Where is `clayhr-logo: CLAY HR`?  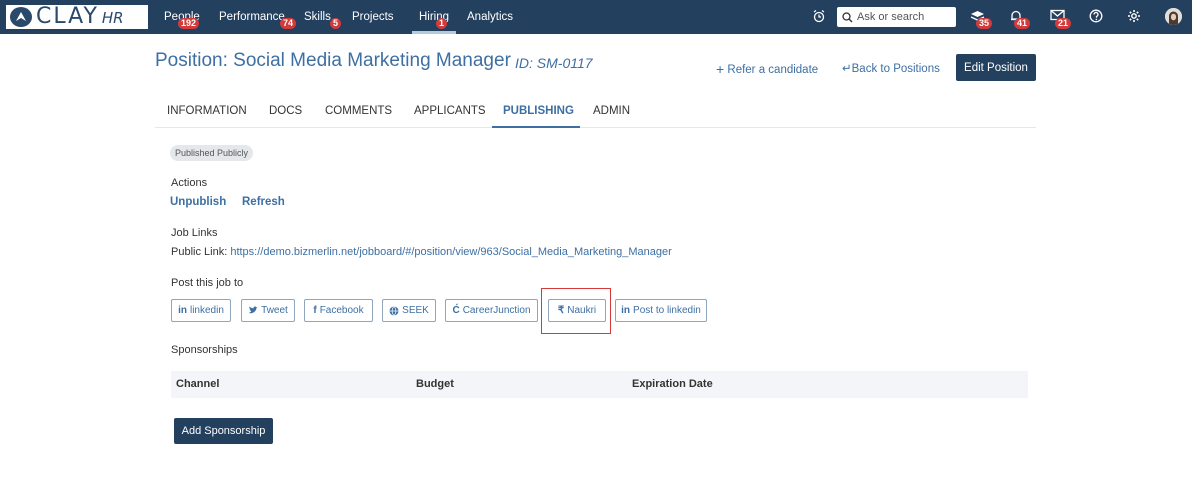 clayhr-logo: CLAY HR is located at coordinates (77, 17).